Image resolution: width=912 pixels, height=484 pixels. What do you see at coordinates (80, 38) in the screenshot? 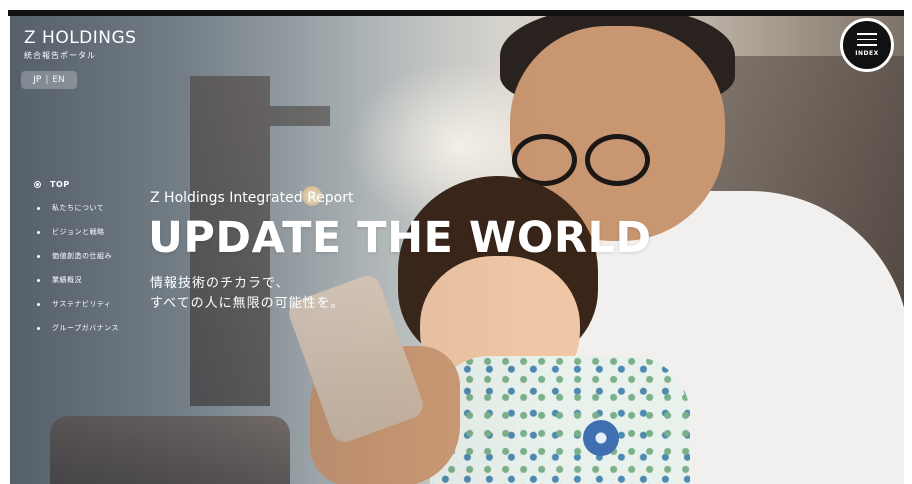
I see `logo-title: Z HOLDINGS` at bounding box center [80, 38].